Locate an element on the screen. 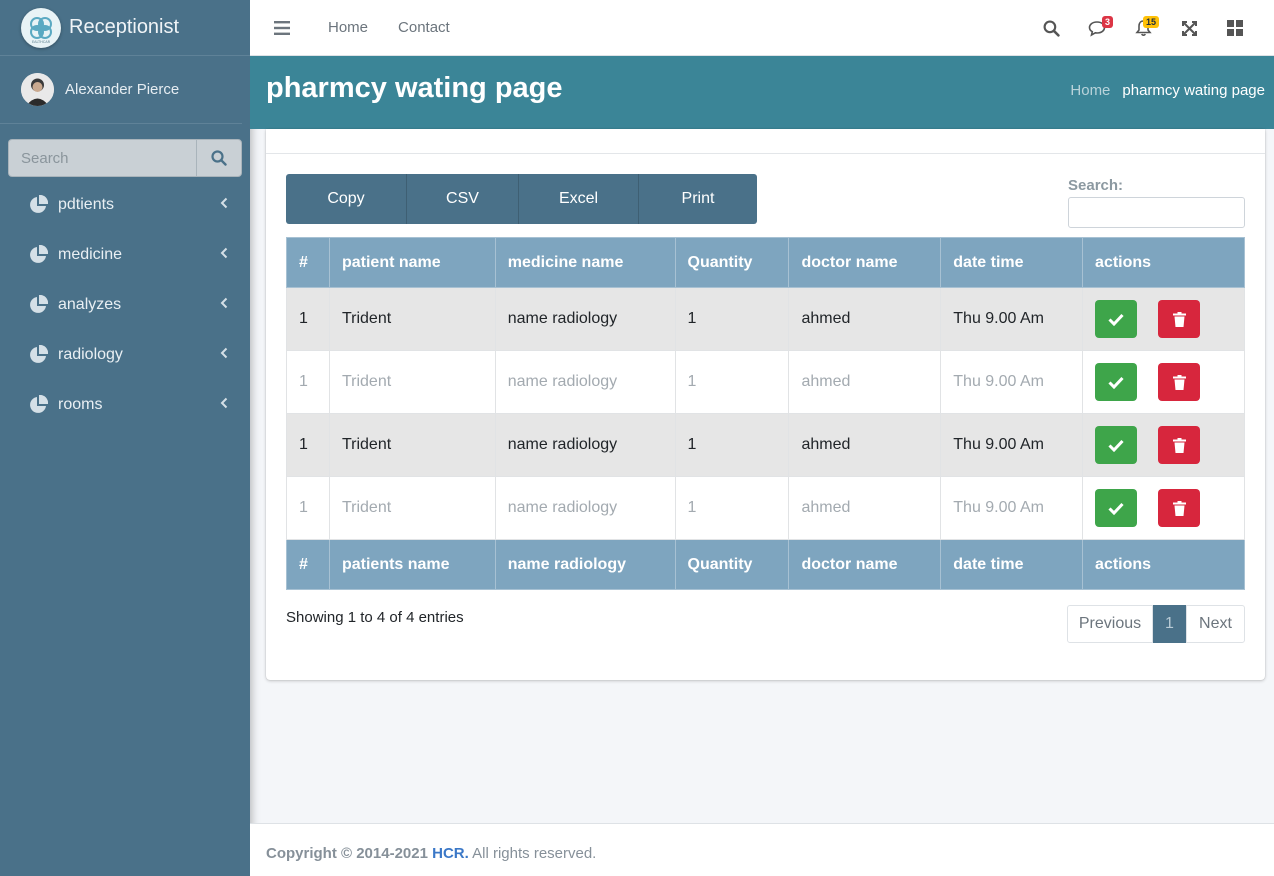  sidebar-item-label: medicine is located at coordinates (90, 254).